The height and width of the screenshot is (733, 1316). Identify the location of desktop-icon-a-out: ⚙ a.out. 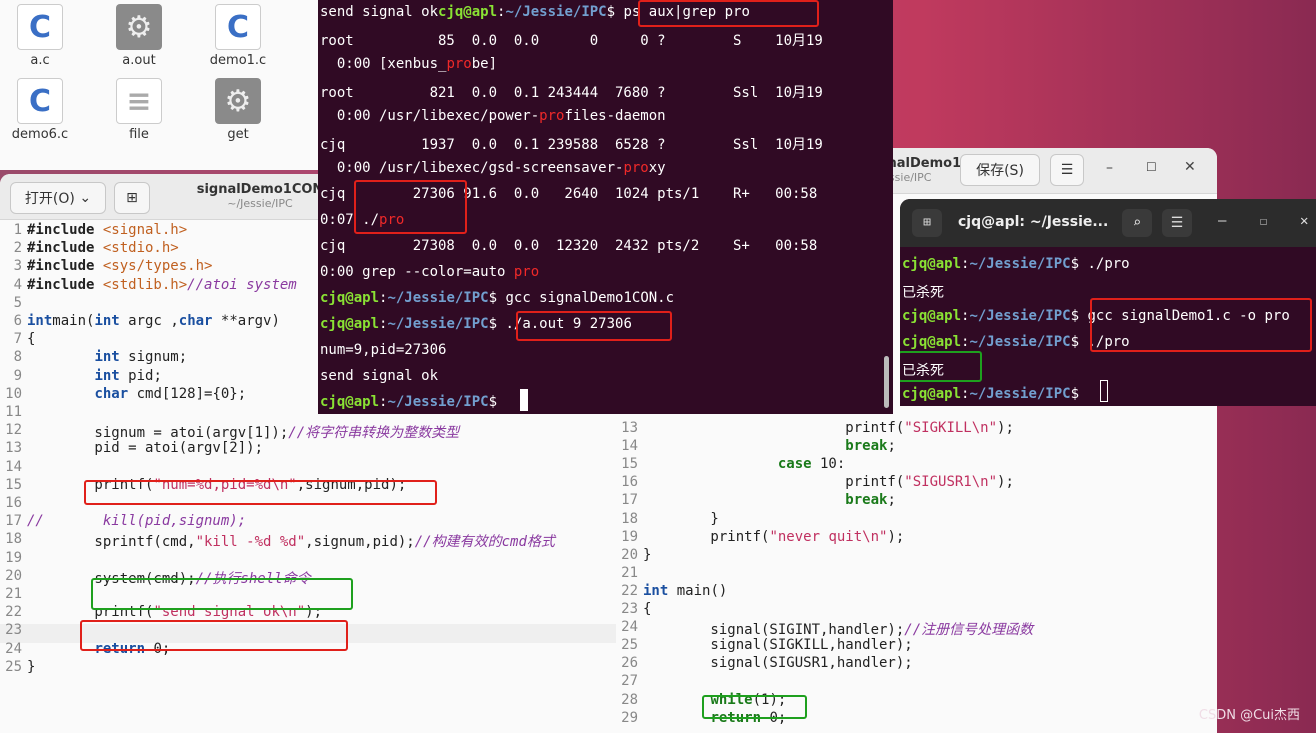
(139, 36).